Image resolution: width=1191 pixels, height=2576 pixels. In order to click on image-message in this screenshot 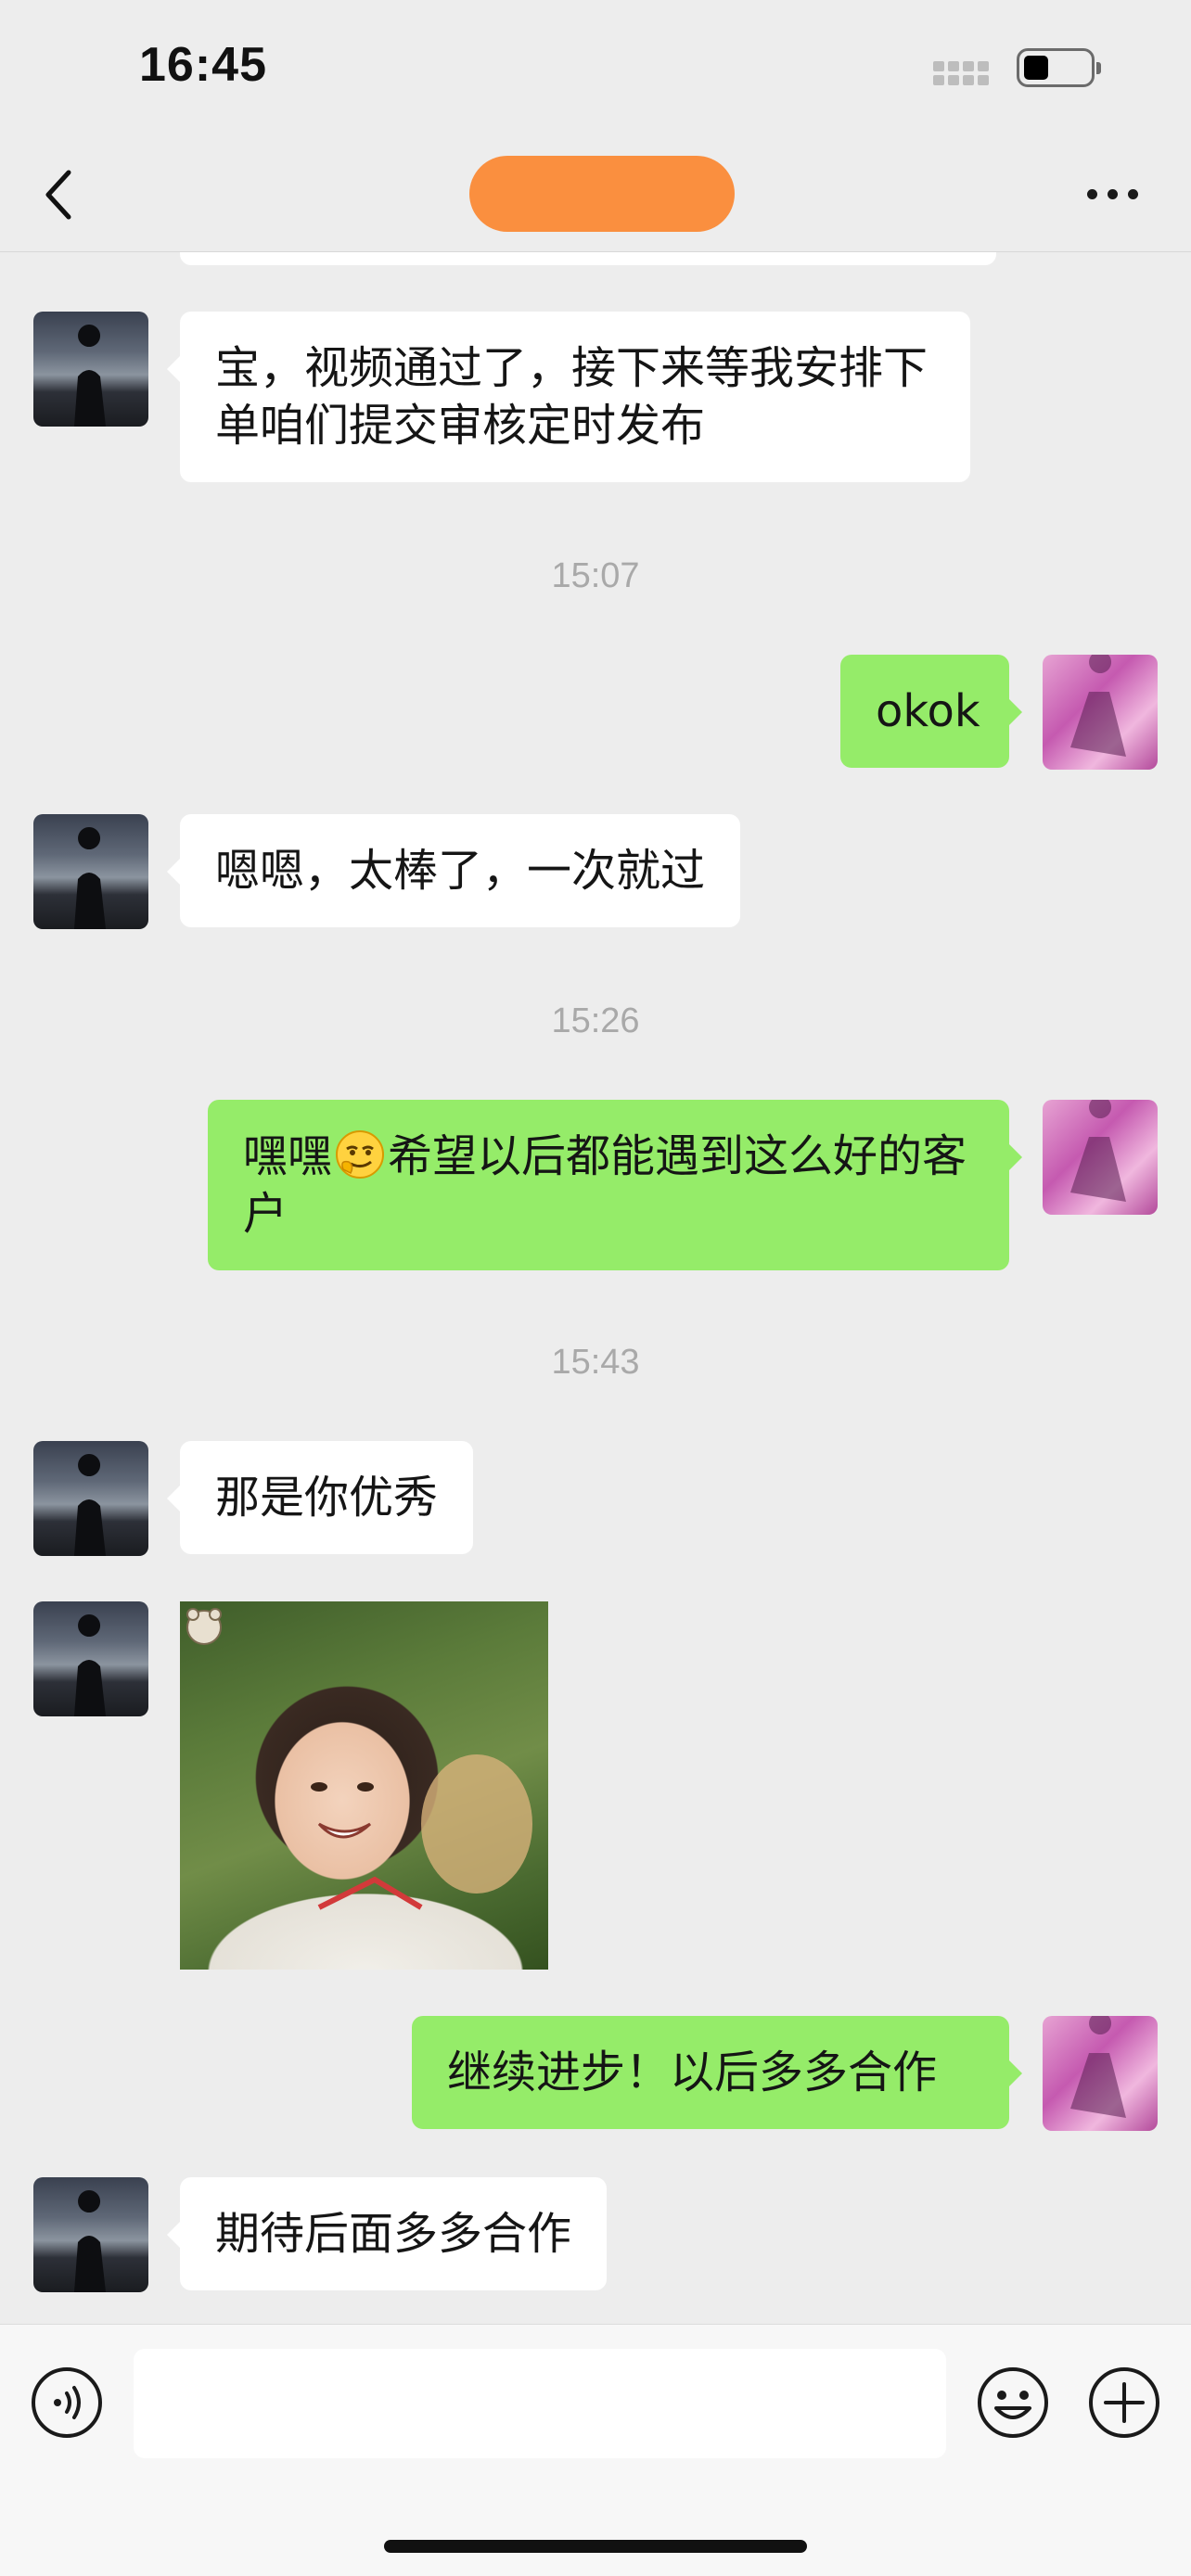, I will do `click(364, 1786)`.